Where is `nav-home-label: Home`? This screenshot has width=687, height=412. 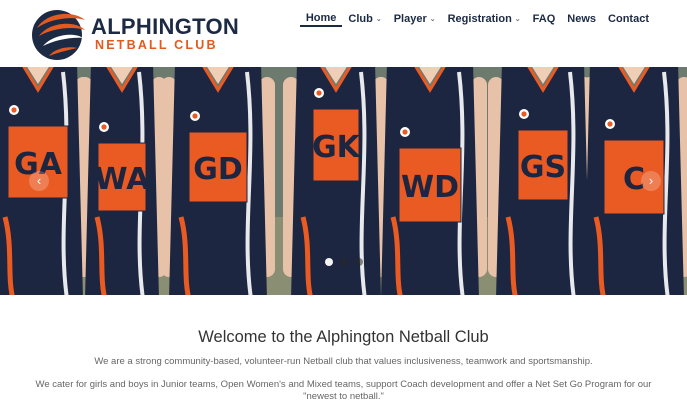
nav-home-label: Home is located at coordinates (321, 18).